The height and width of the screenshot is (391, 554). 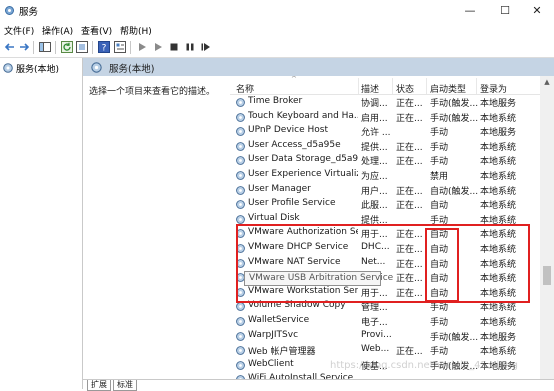 I want to click on service-name: User Data Storage_d5a95e, so click(x=303, y=159).